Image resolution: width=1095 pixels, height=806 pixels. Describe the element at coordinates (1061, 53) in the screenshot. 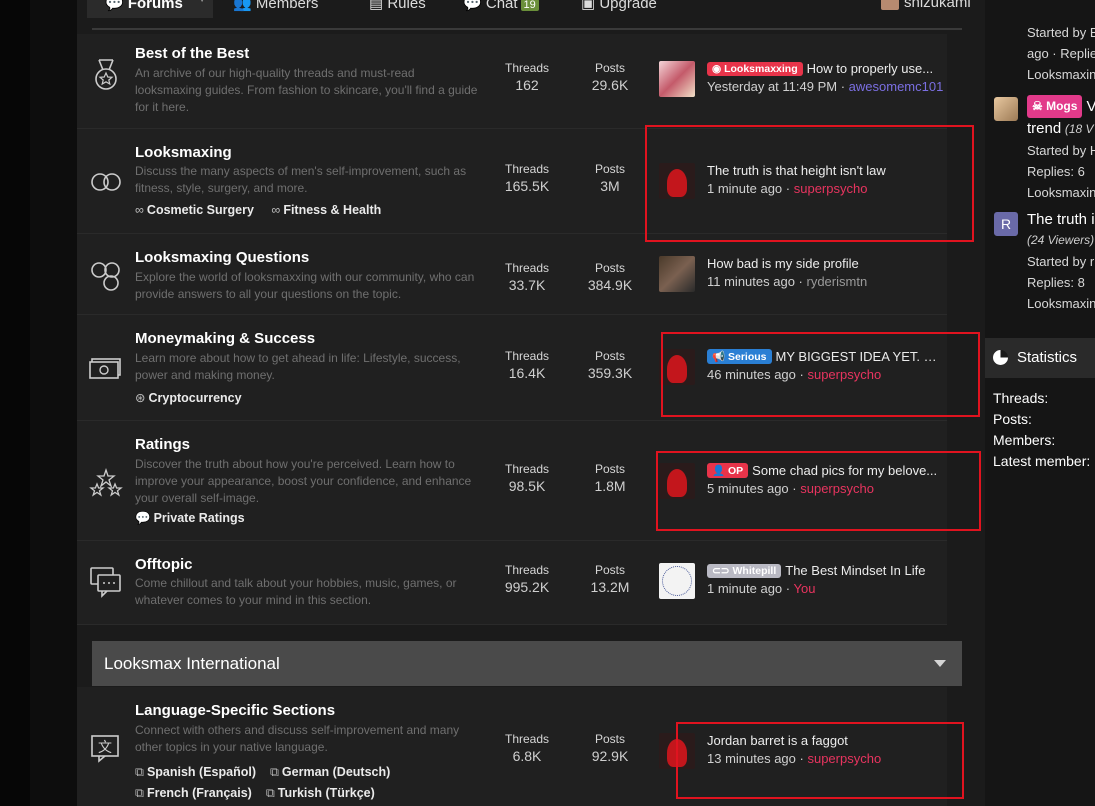

I see `sidebar-thread-1: Started by B ago · Replie Looksmaxin` at that location.